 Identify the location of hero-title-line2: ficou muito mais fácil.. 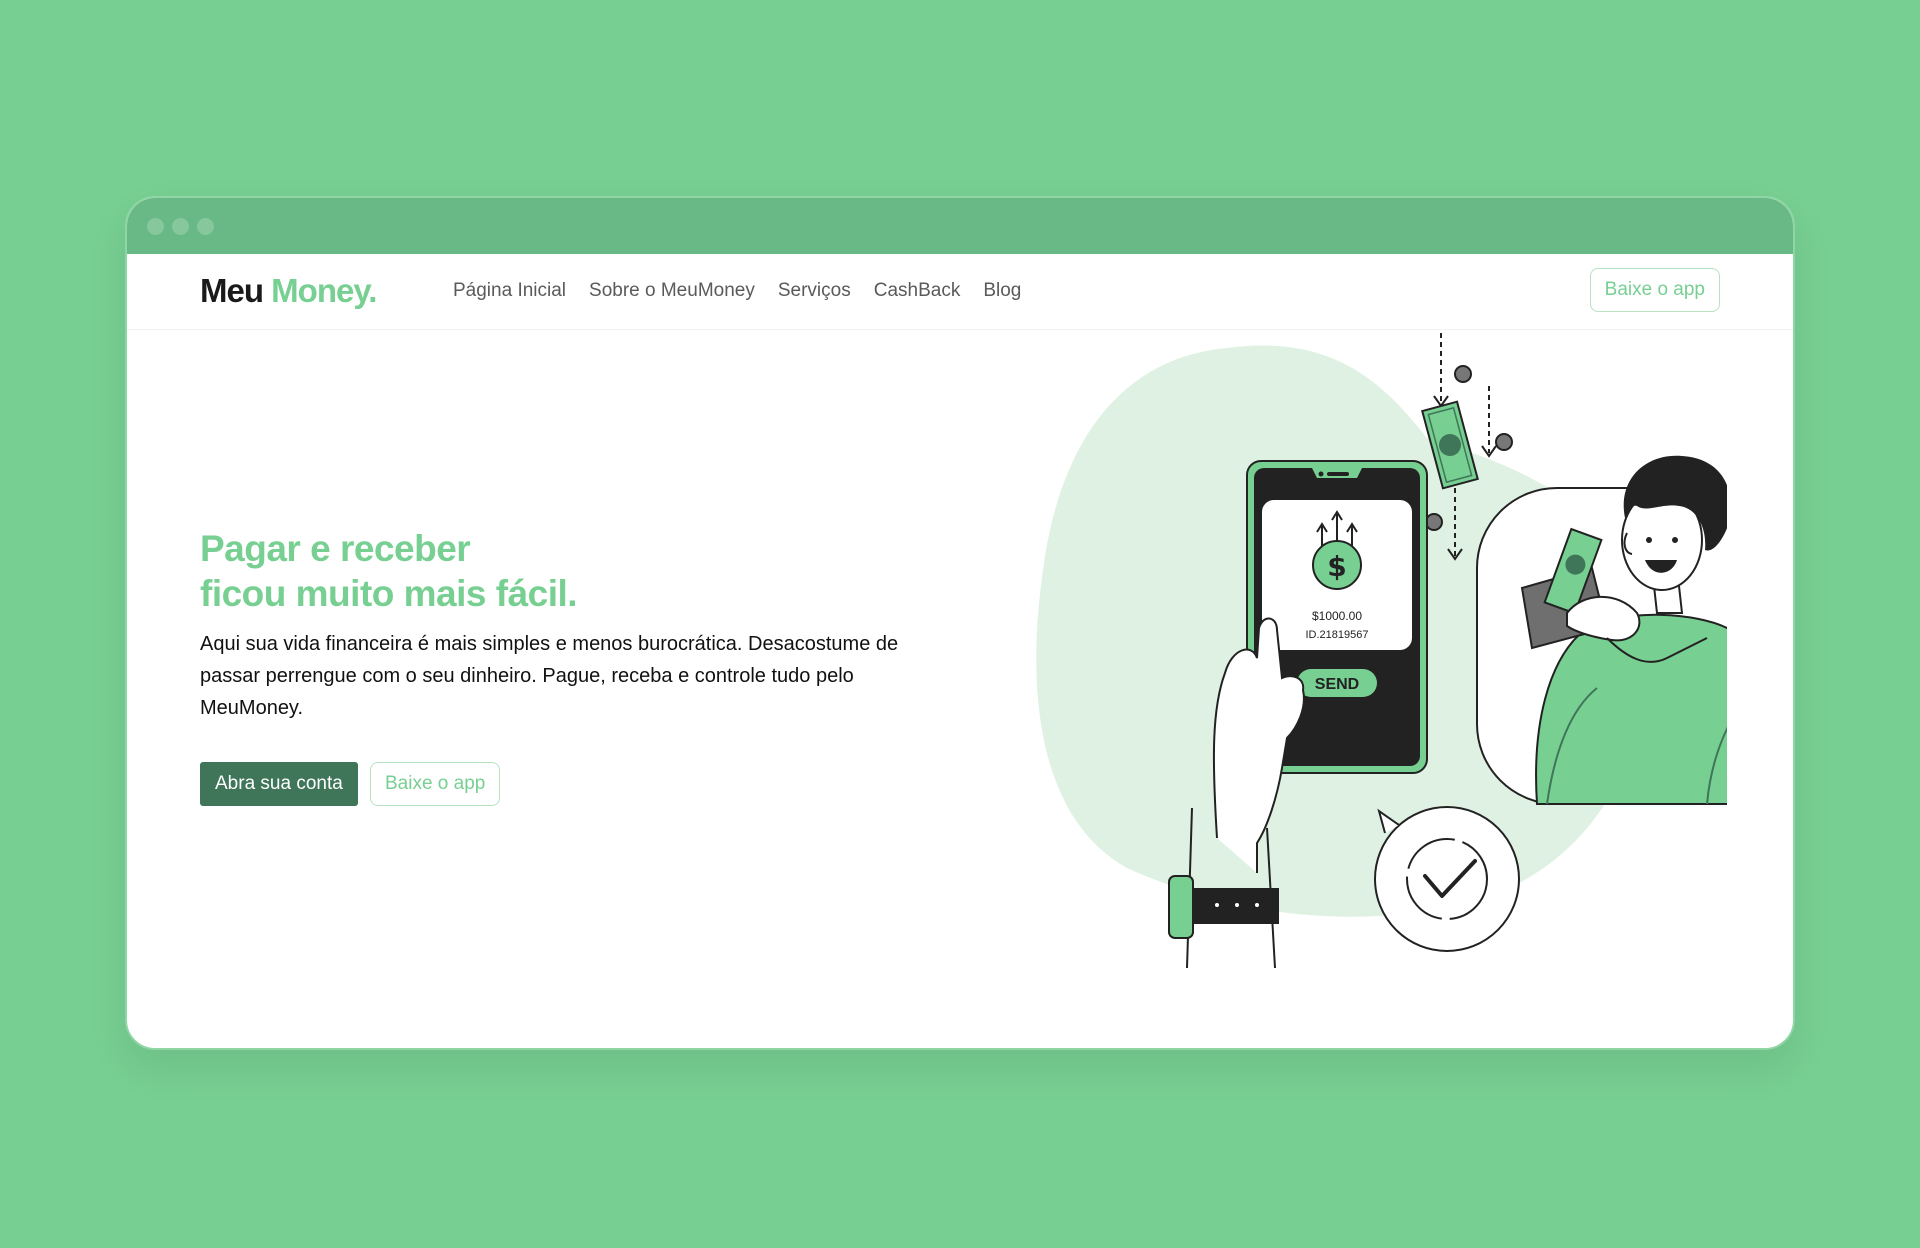
(389, 593).